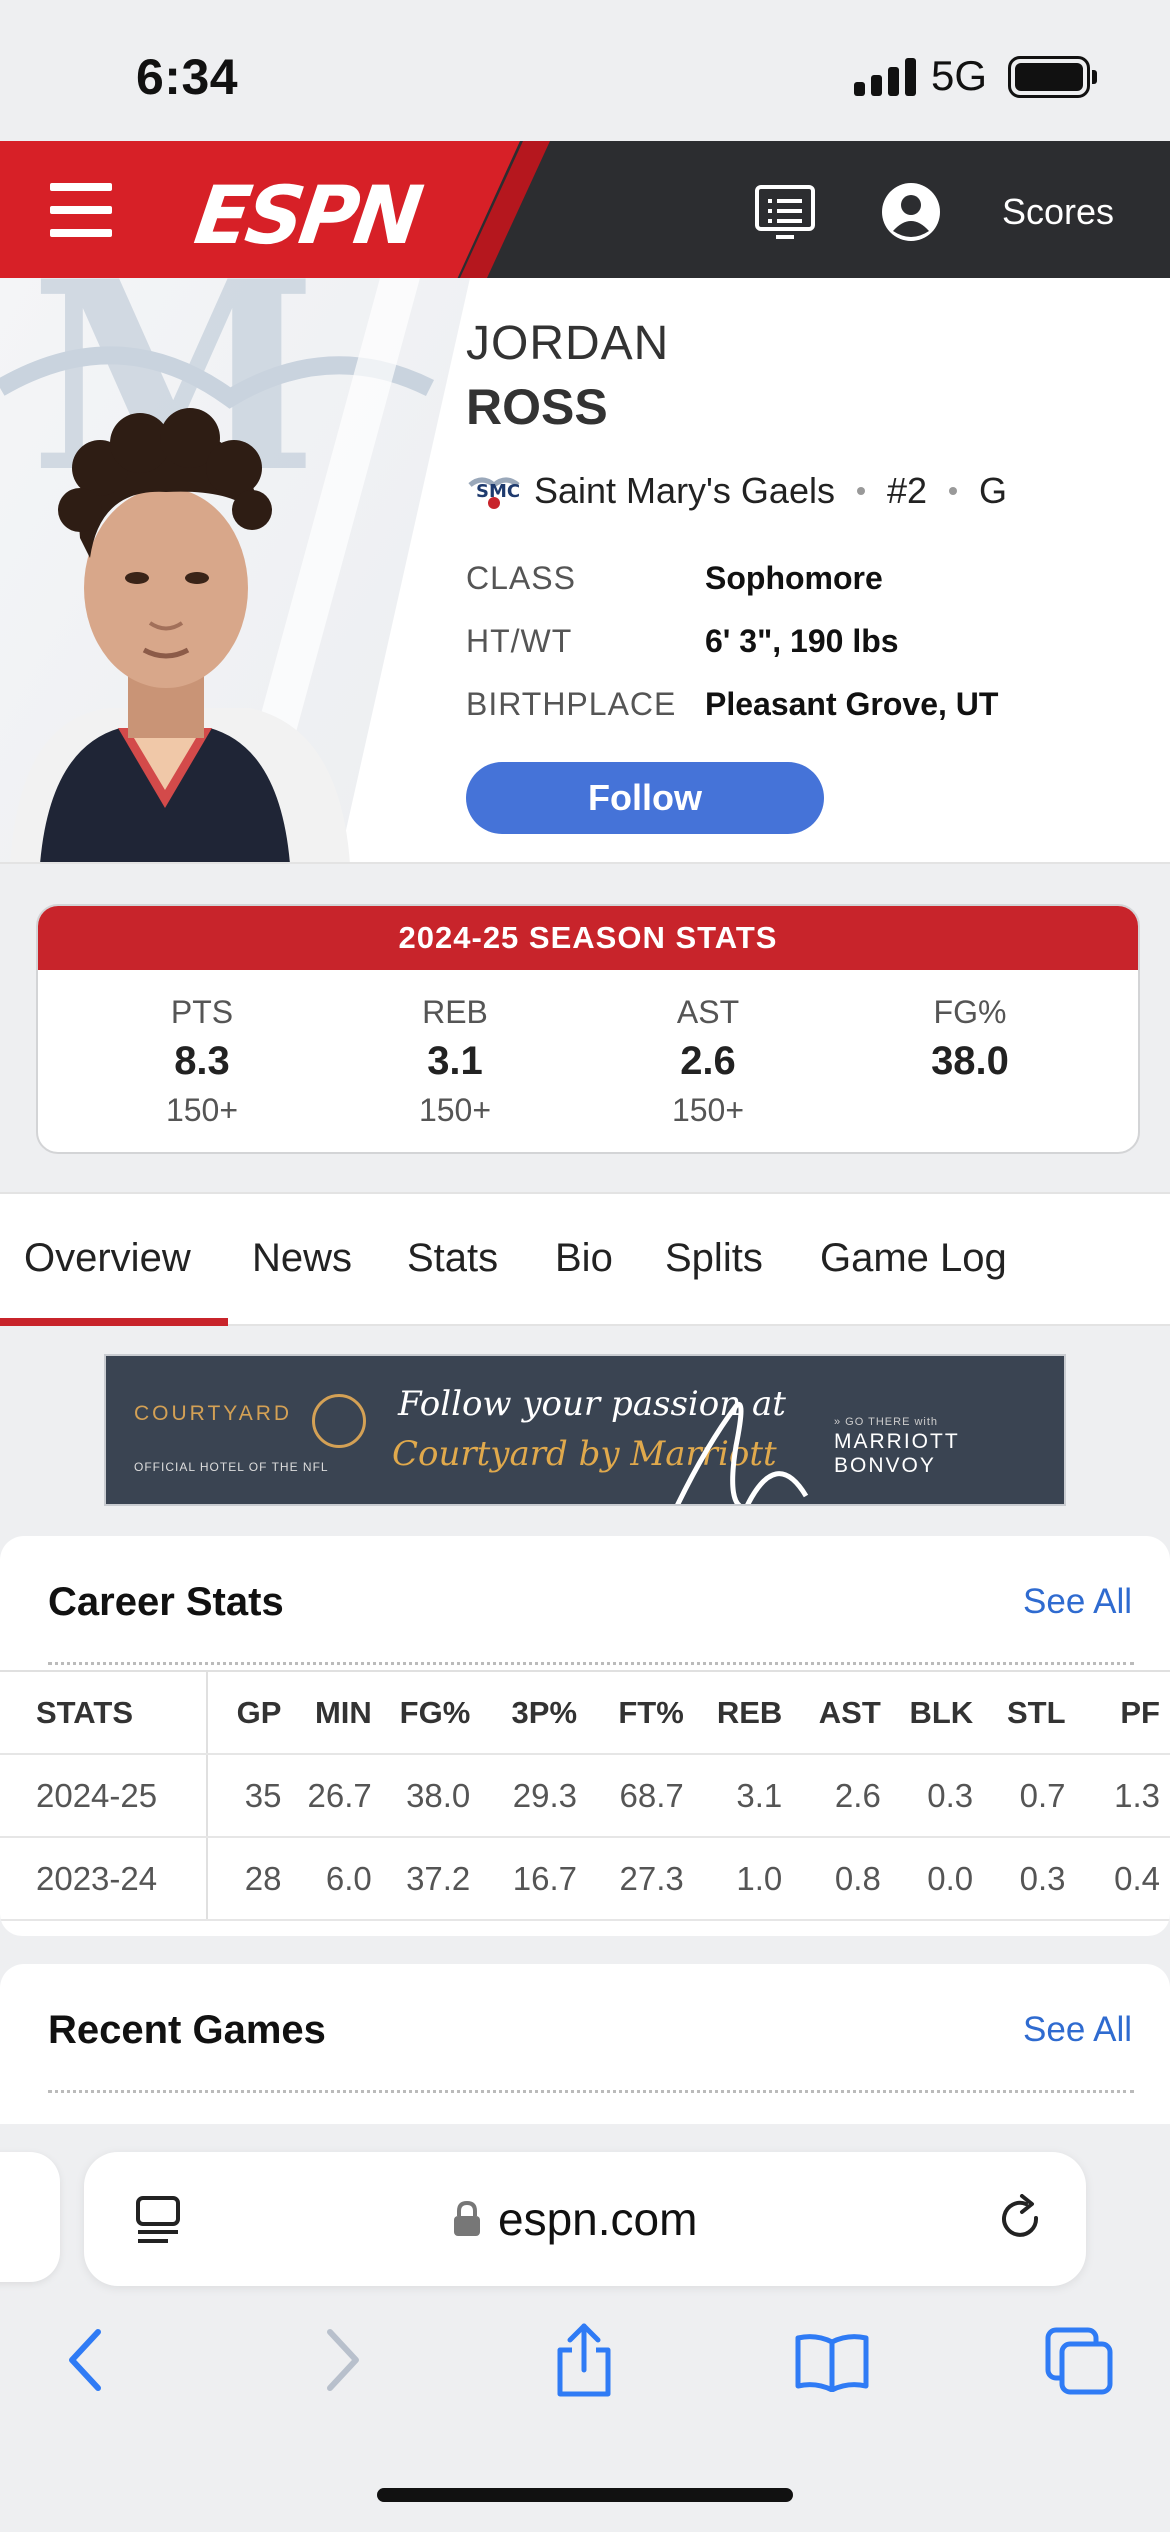  Describe the element at coordinates (166, 1602) in the screenshot. I see `section-title: Career Stats` at that location.